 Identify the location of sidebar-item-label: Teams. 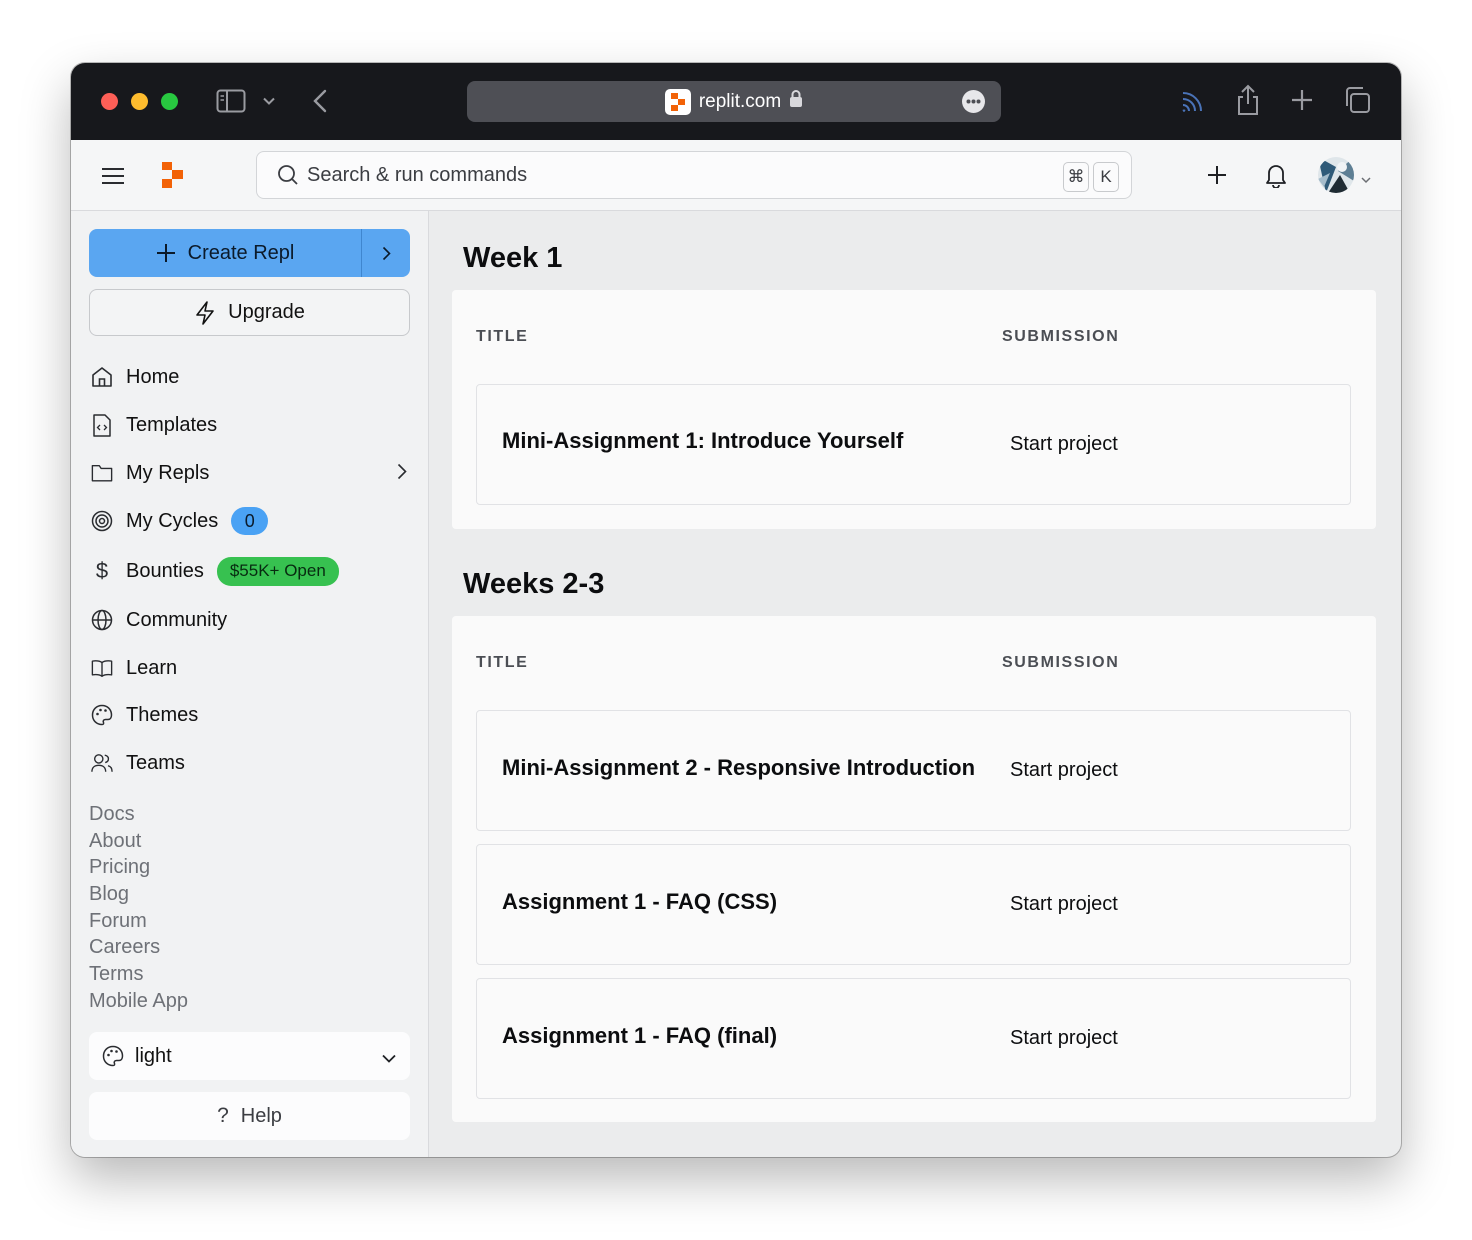
(155, 762).